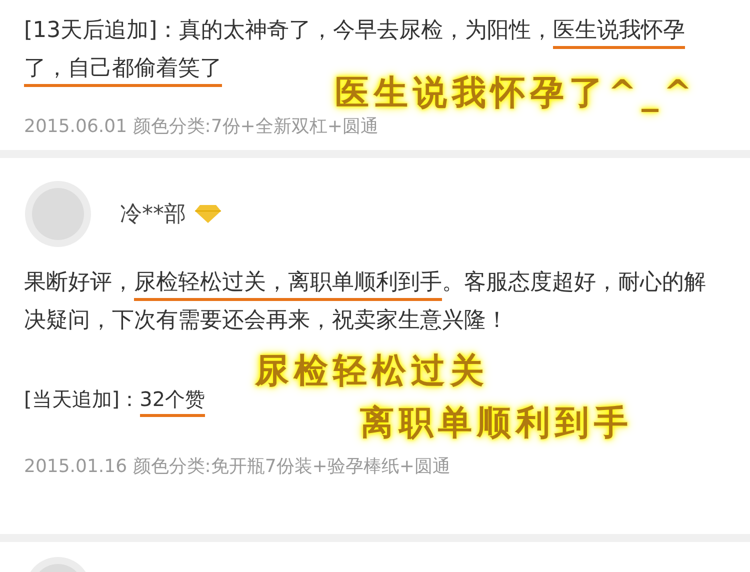  Describe the element at coordinates (238, 466) in the screenshot. I see `review-meta: 2015.01.16 颜色分类:免开瓶7份装+验孕棒纸+圆通` at that location.